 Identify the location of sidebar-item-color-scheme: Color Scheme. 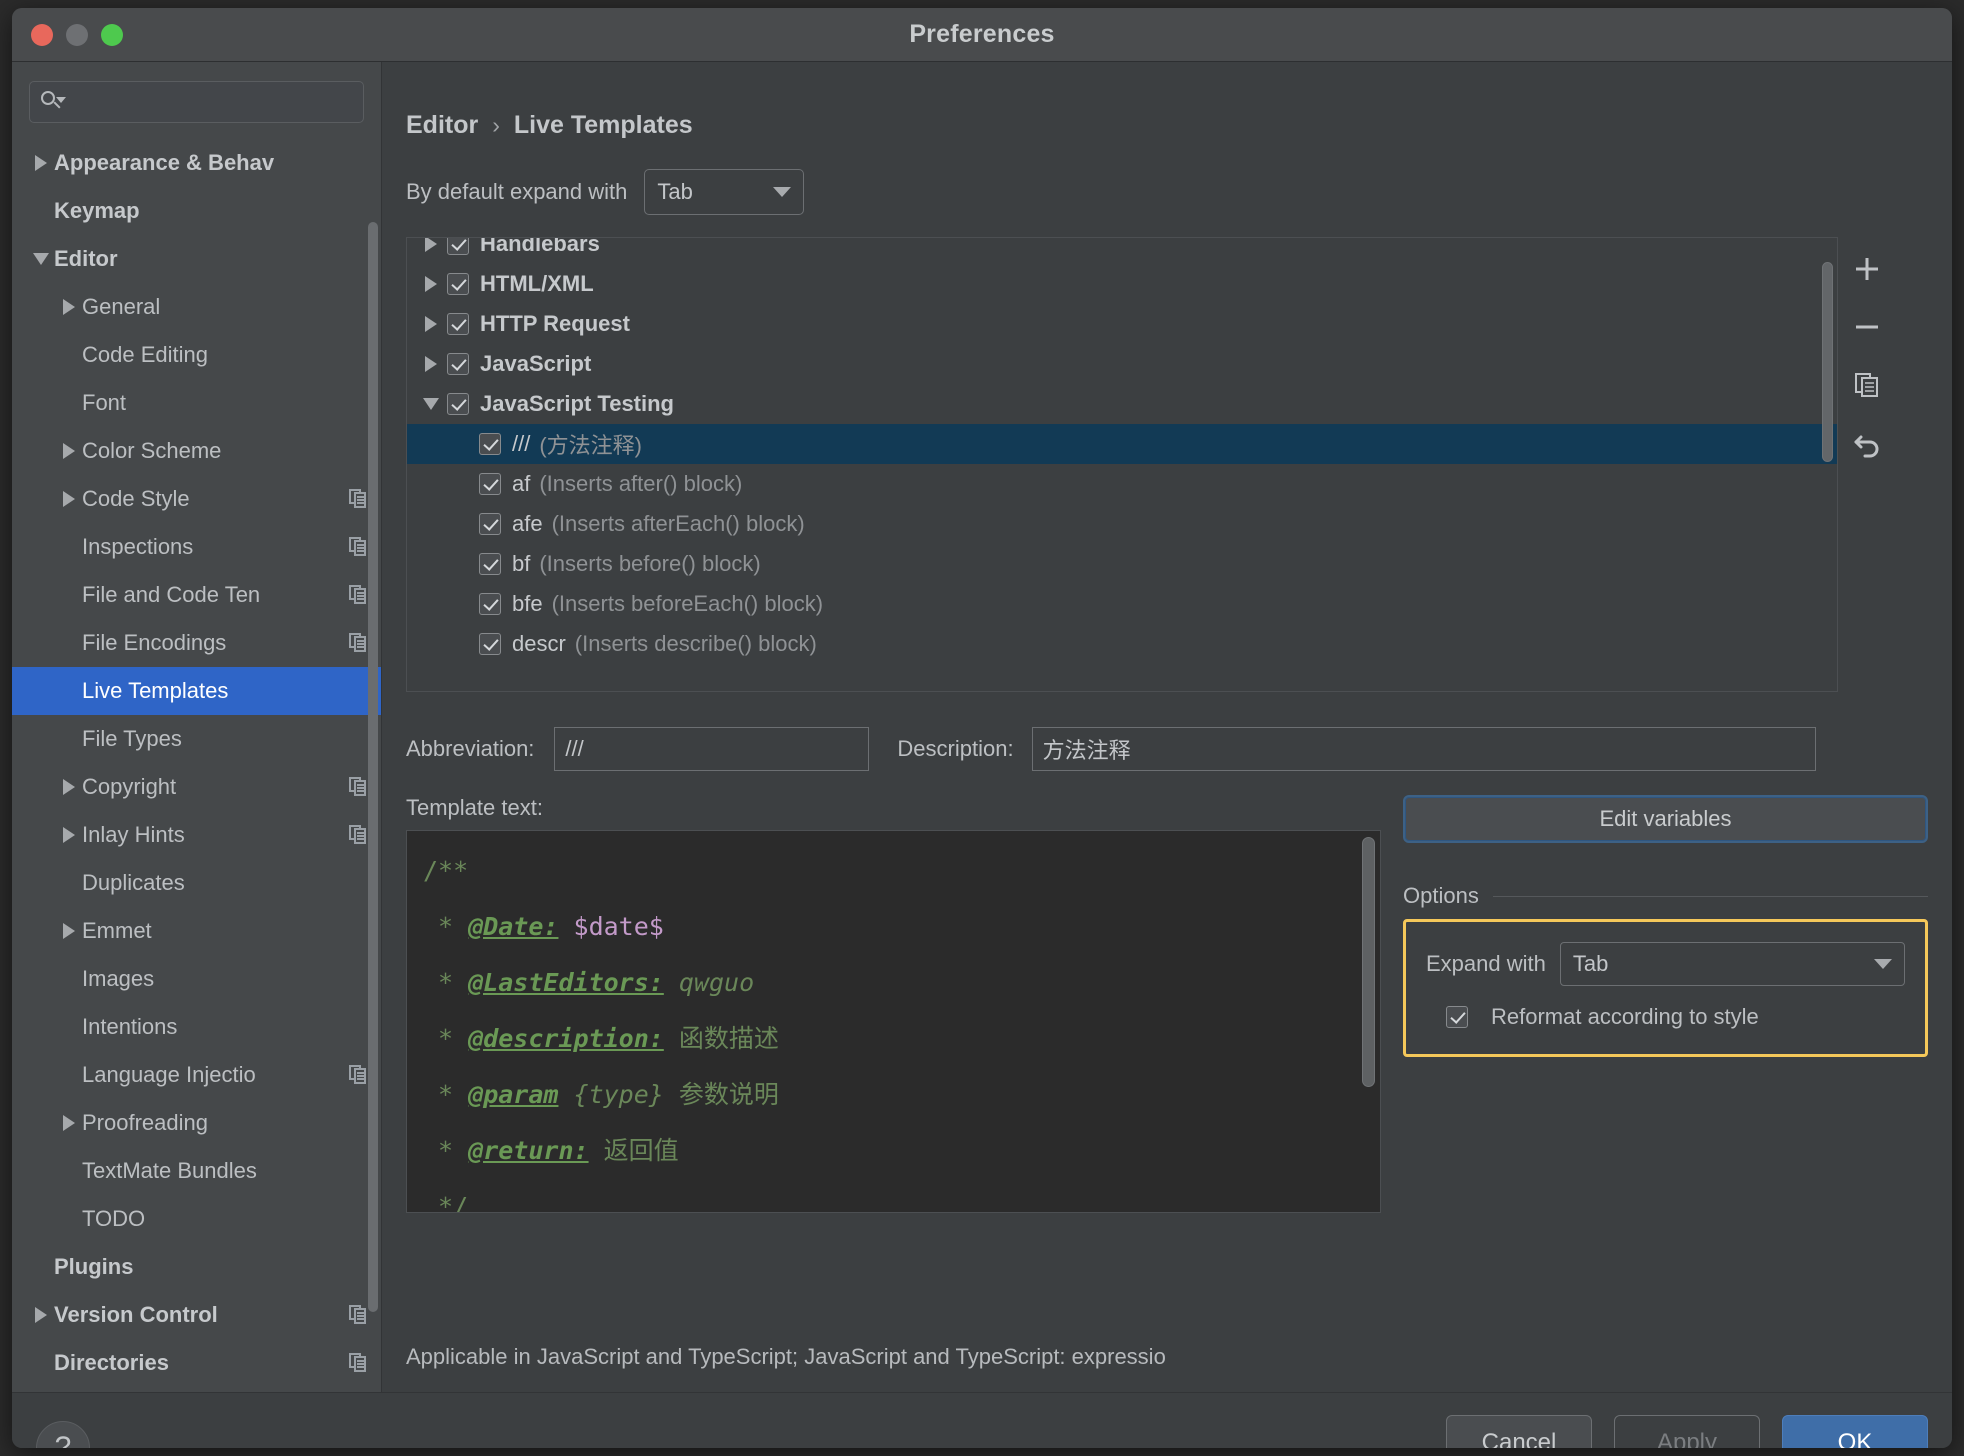
(196, 451).